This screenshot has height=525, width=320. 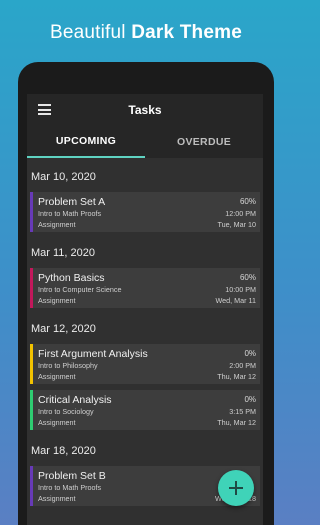 What do you see at coordinates (63, 253) in the screenshot?
I see `date-header: Mar 11, 2020` at bounding box center [63, 253].